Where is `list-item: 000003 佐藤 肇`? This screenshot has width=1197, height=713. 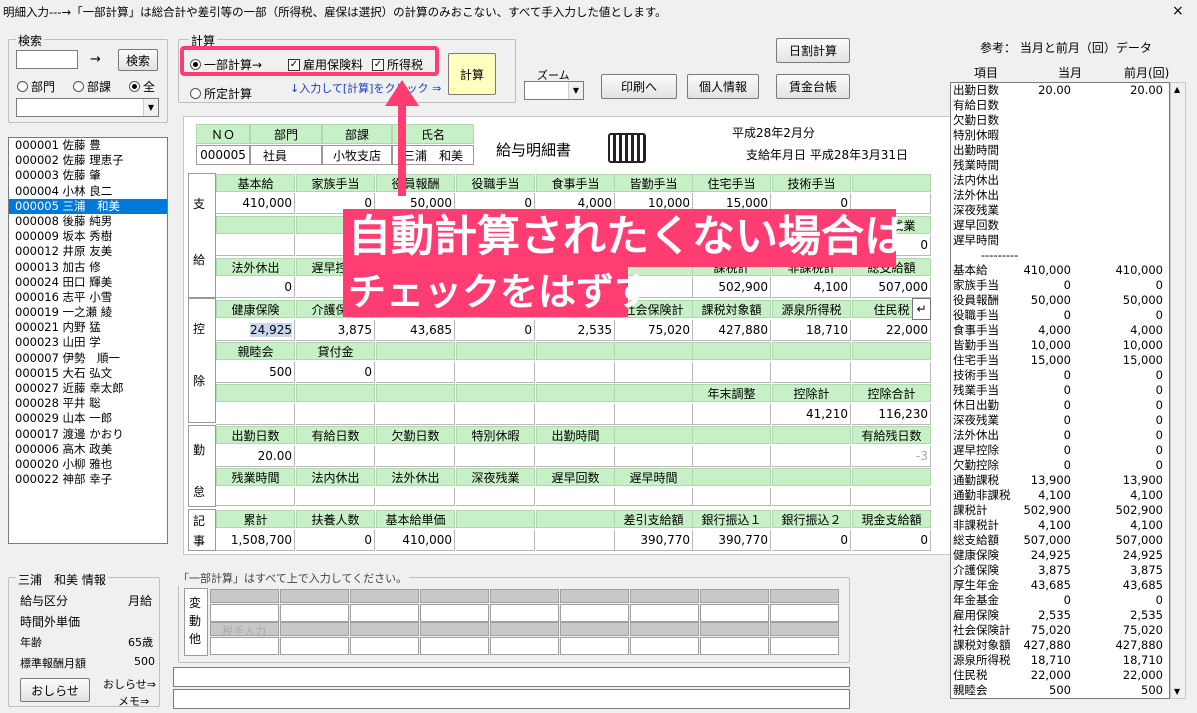 list-item: 000003 佐藤 肇 is located at coordinates (88, 175).